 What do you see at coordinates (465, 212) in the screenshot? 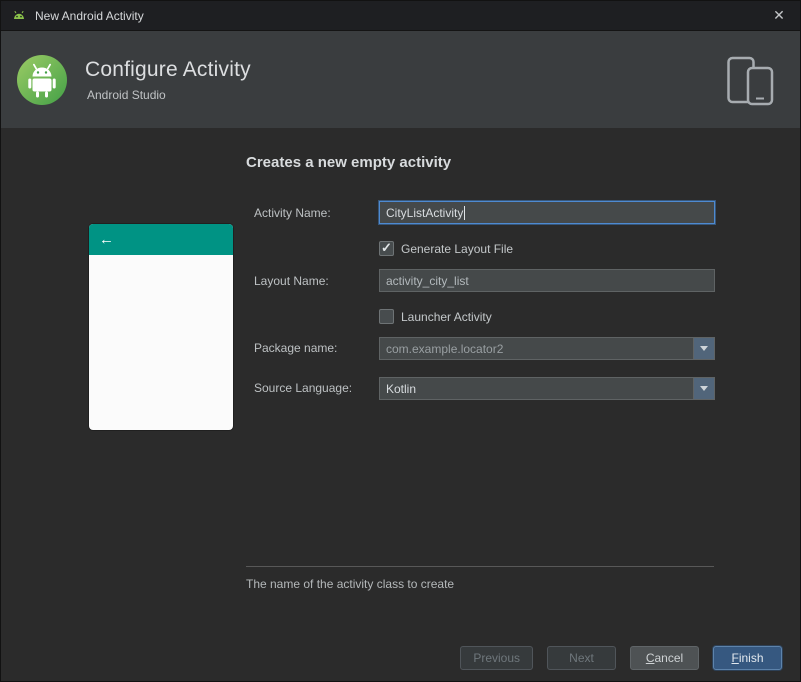
I see `text-caret` at bounding box center [465, 212].